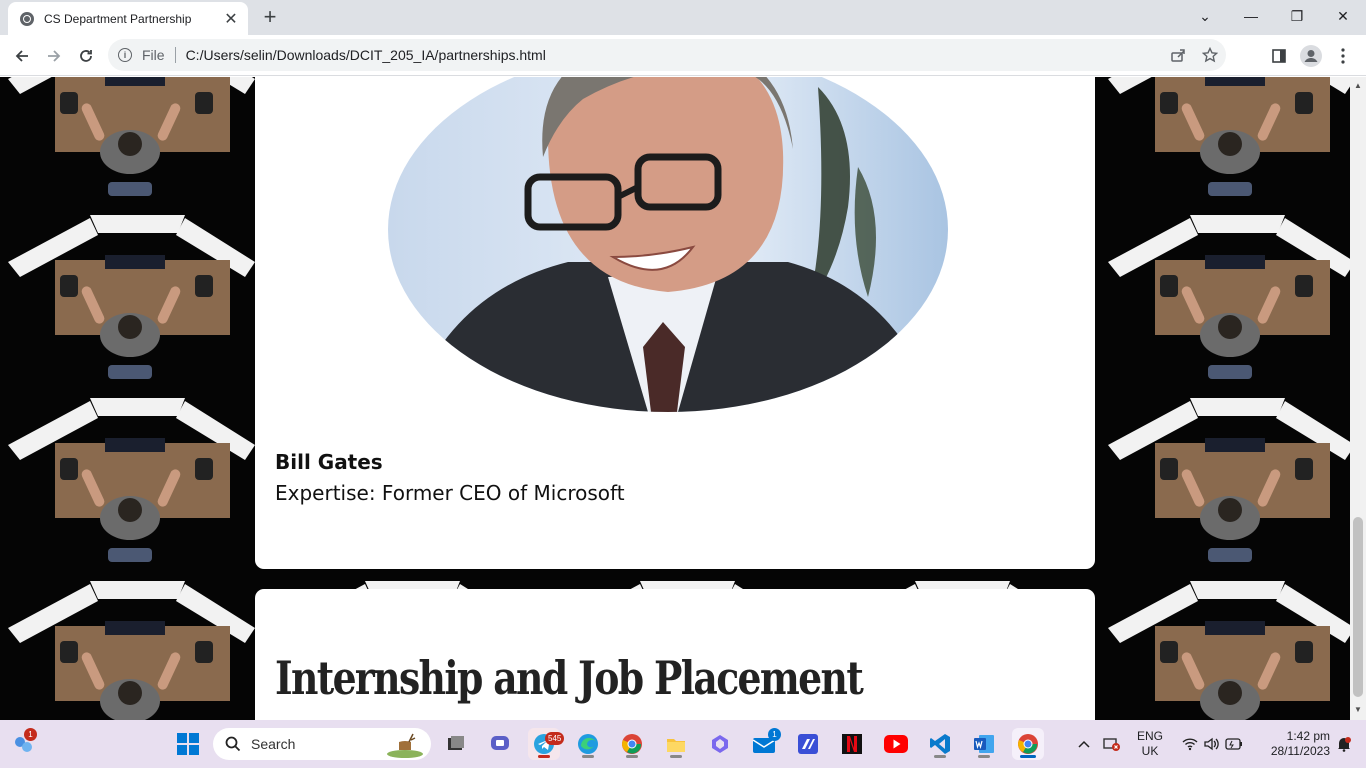  Describe the element at coordinates (1358, 607) in the screenshot. I see `scrollbar-thumb` at that location.